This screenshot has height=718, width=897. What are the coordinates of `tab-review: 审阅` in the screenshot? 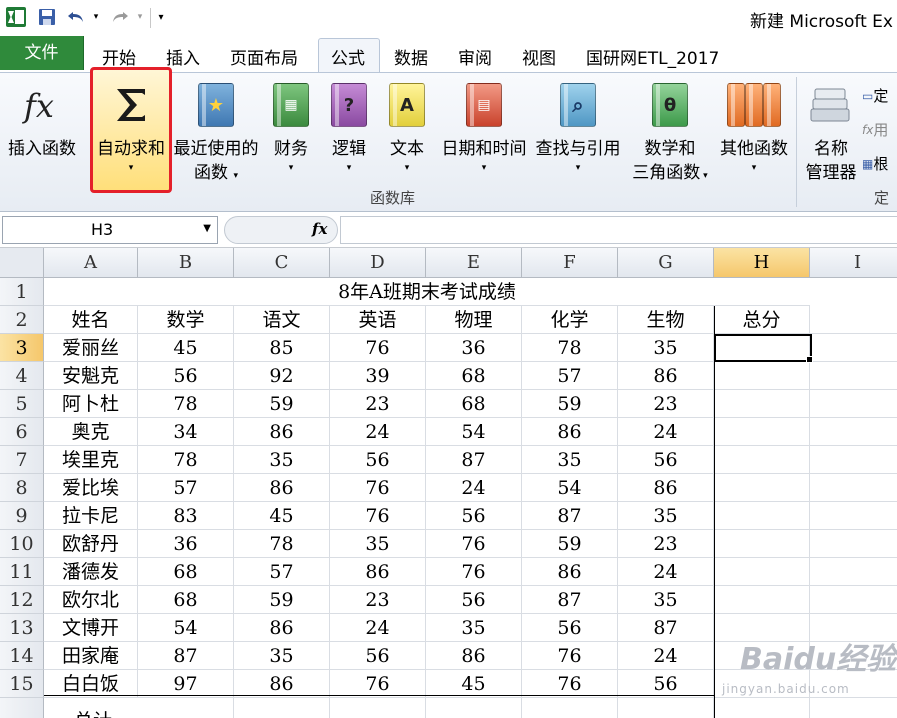 It's located at (475, 57).